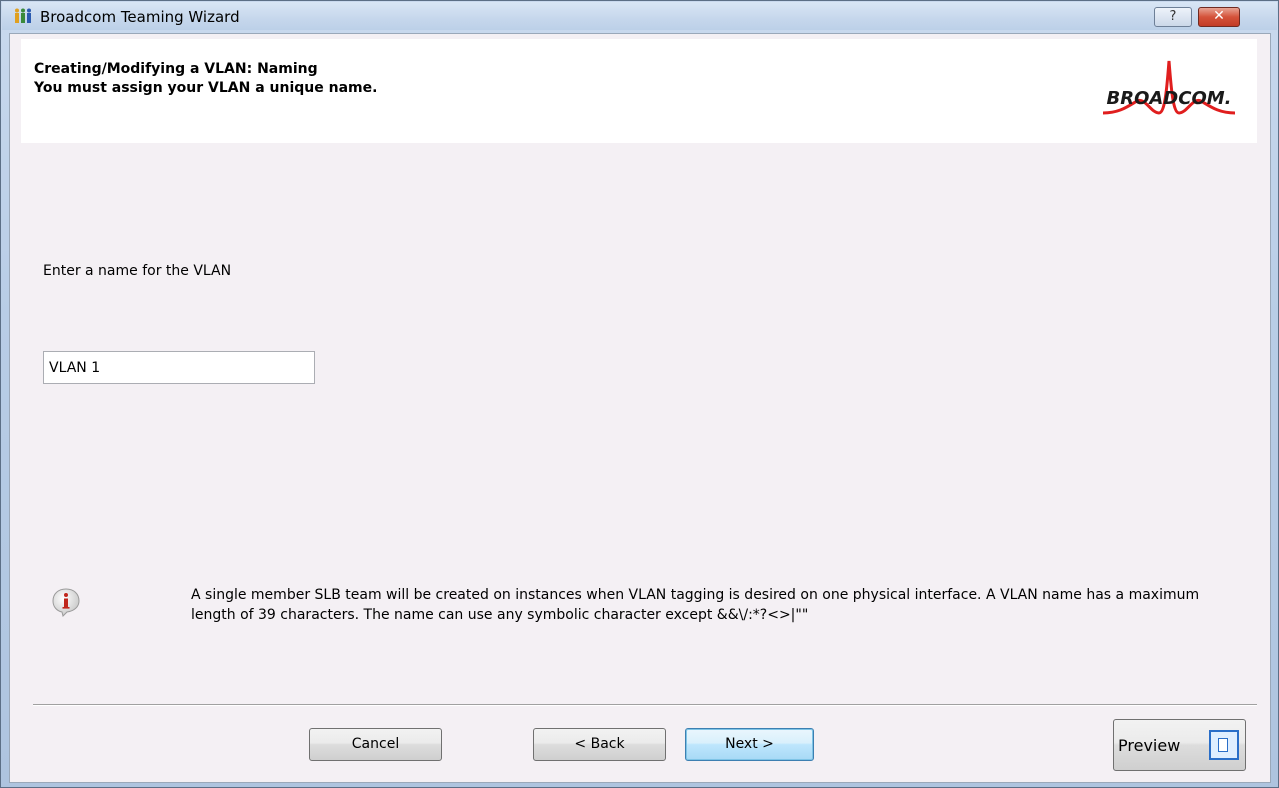 This screenshot has height=788, width=1279. Describe the element at coordinates (1149, 745) in the screenshot. I see `preview-label: Preview` at that location.